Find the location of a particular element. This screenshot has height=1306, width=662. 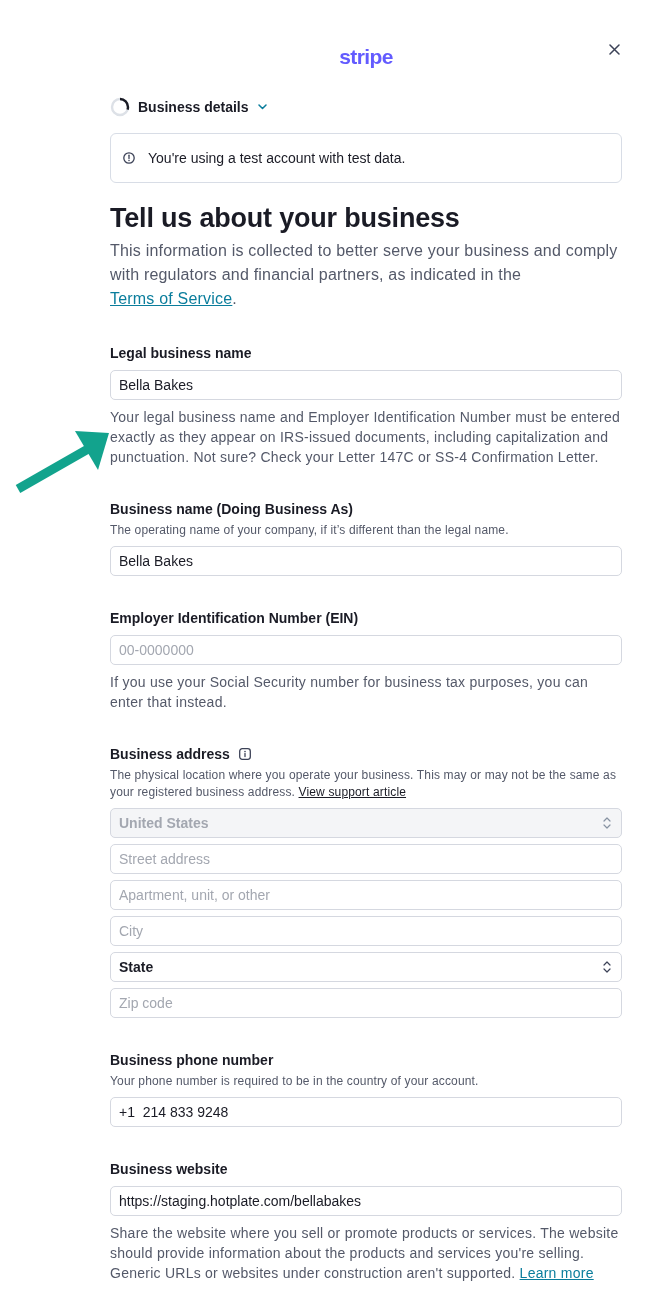

field-label: Business address is located at coordinates (170, 754).